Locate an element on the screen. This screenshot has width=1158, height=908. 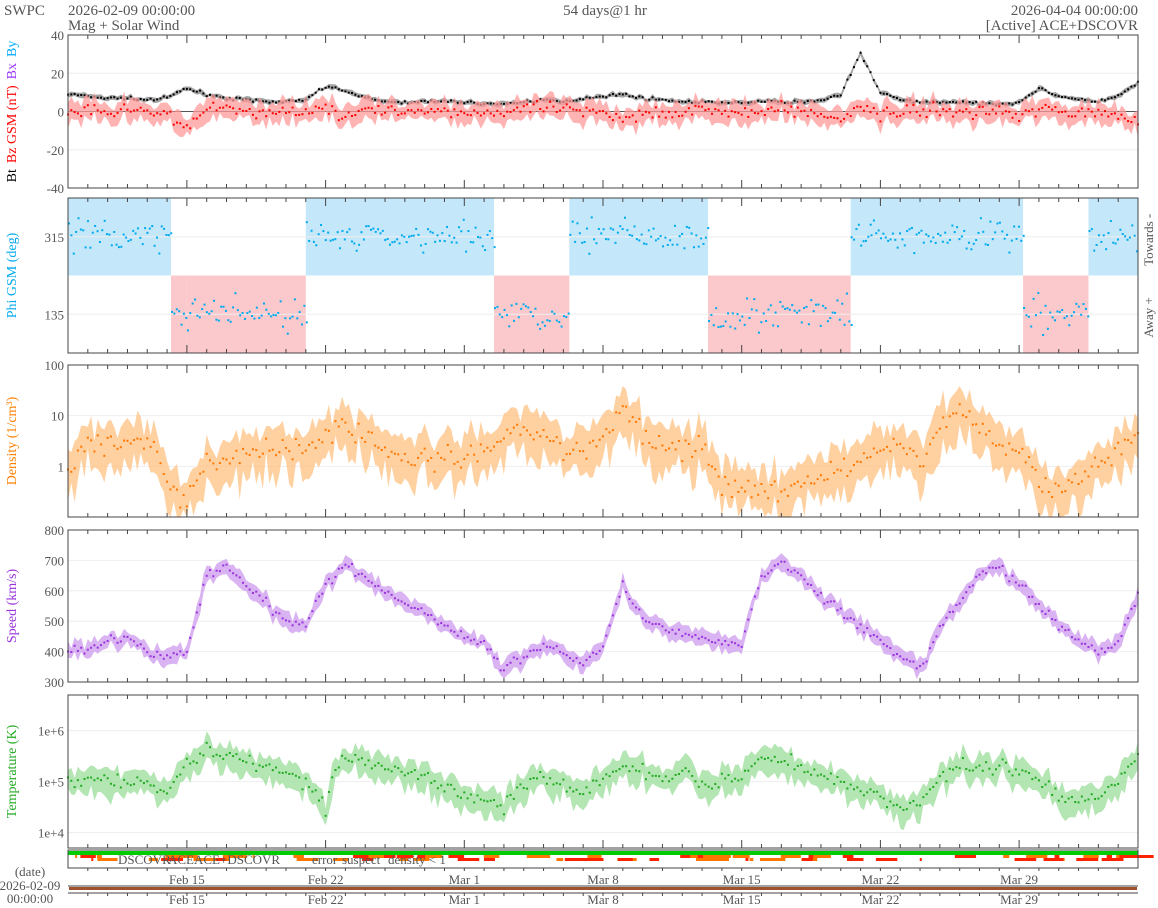
y-tick-label: 10 is located at coordinates (57, 416).